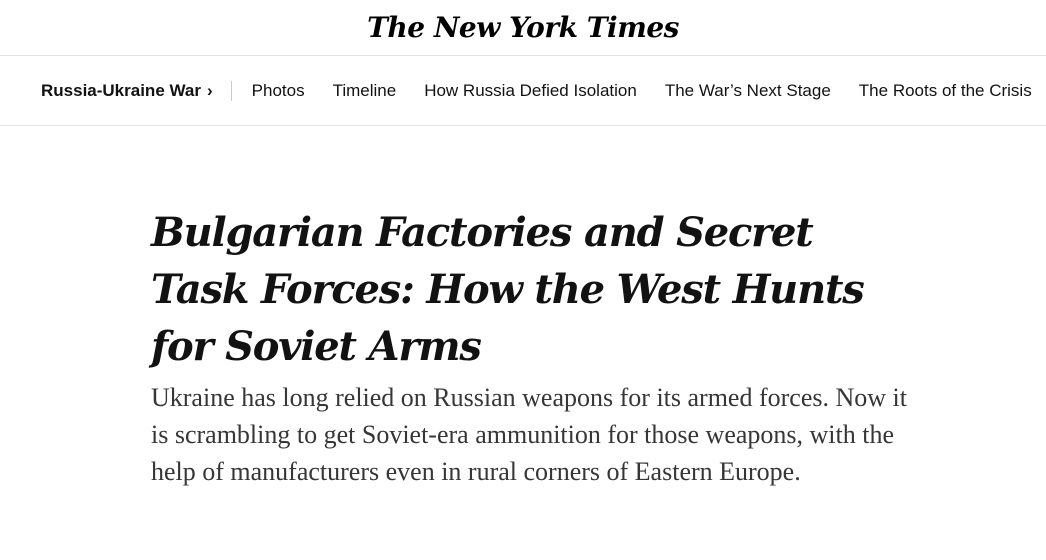  I want to click on section-link-russia-ukraine-war: Russia-Ukraine War ›, so click(127, 91).